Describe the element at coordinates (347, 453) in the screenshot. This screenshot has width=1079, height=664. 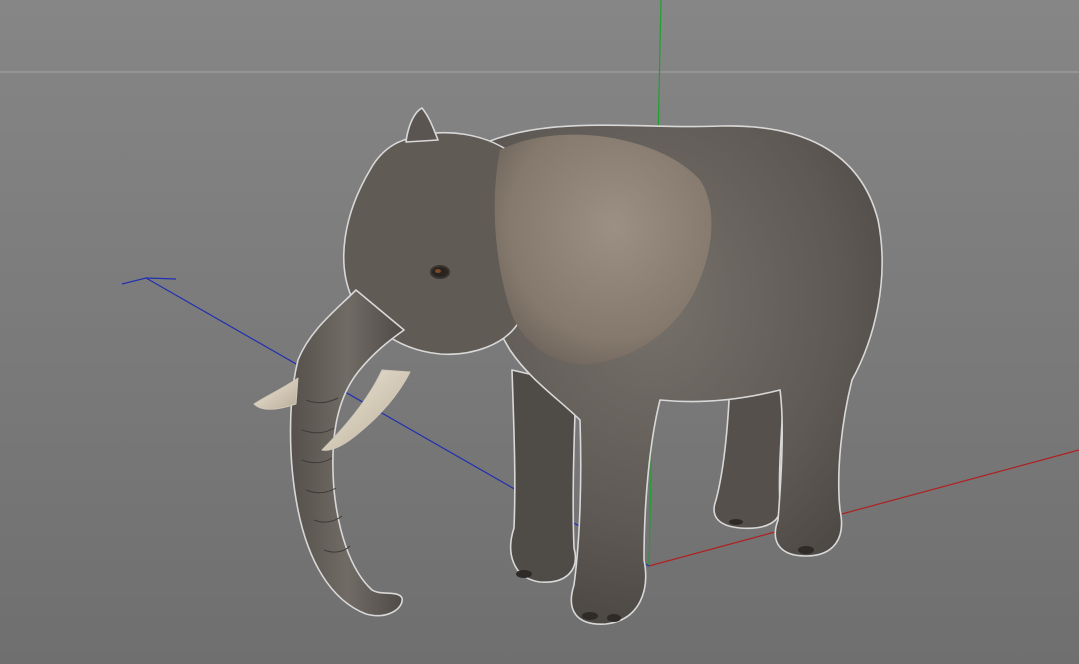
I see `elephant-trunk` at that location.